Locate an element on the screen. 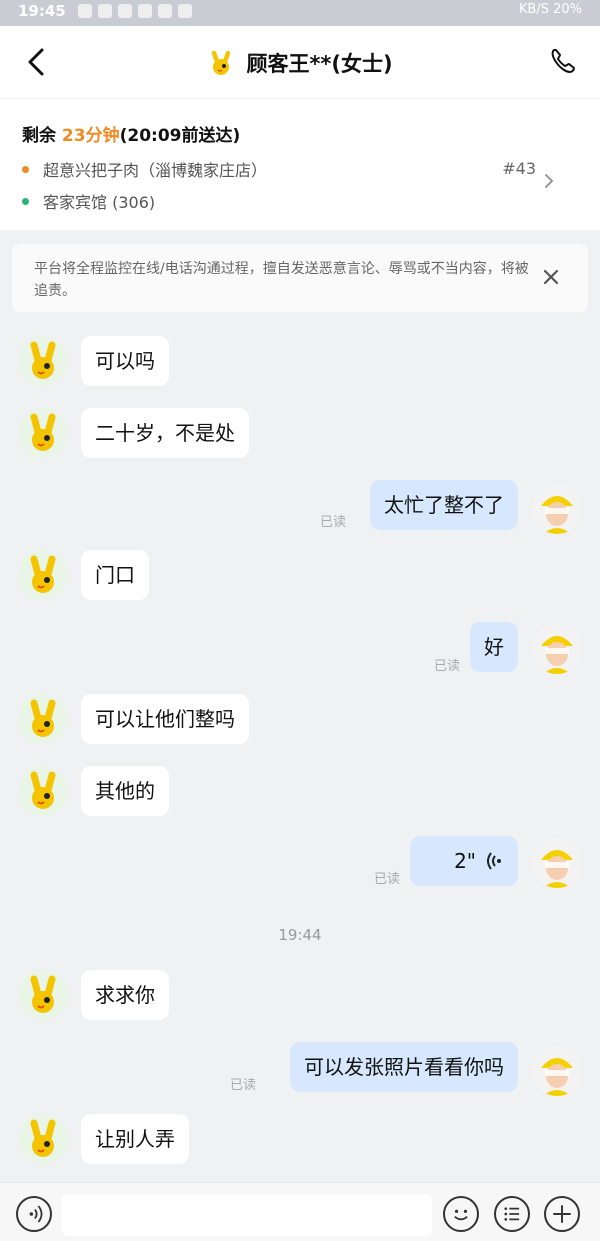 The height and width of the screenshot is (1241, 600). voice-icon is located at coordinates (34, 1214).